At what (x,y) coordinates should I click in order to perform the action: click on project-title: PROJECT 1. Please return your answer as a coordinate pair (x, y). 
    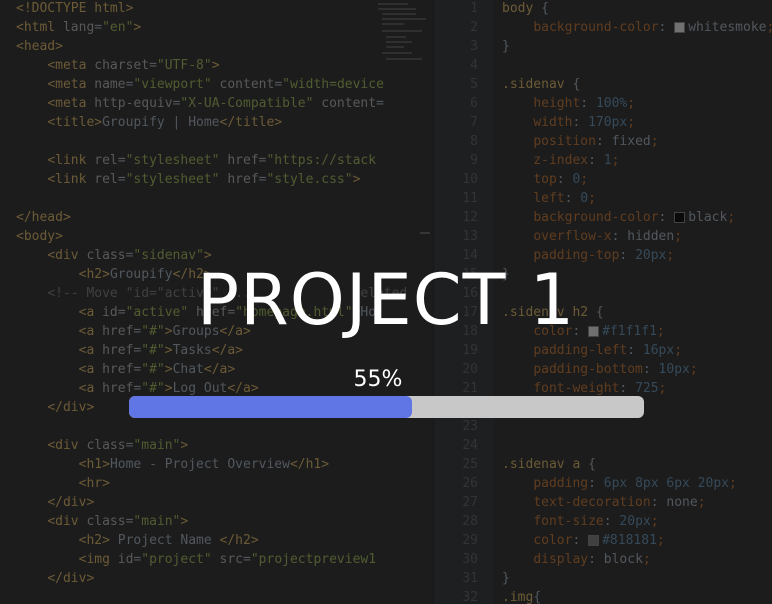
    Looking at the image, I should click on (386, 300).